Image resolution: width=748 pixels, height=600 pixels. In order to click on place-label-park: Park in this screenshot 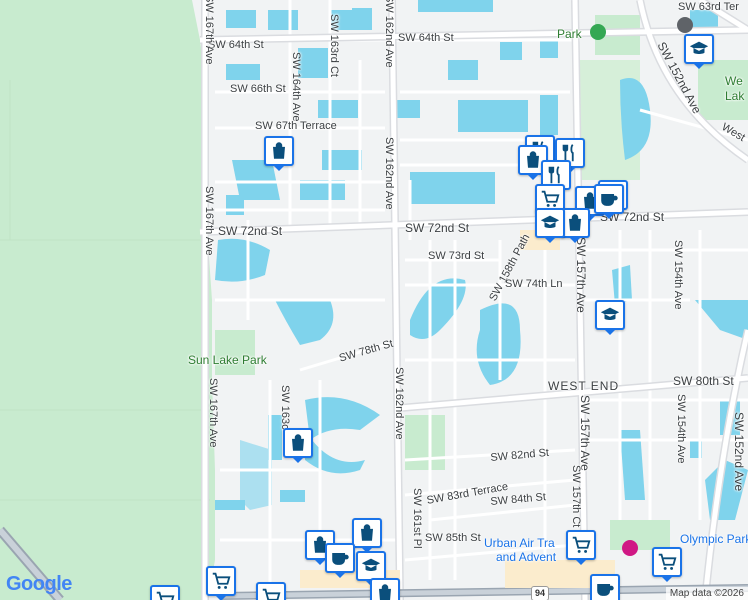, I will do `click(569, 34)`.